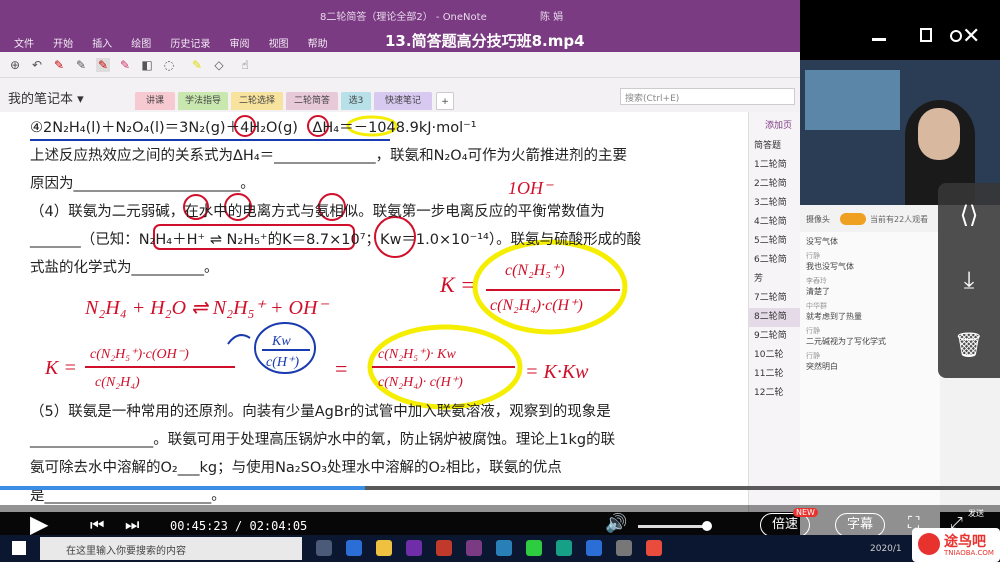  What do you see at coordinates (534, 548) in the screenshot?
I see `wechat-icon` at bounding box center [534, 548].